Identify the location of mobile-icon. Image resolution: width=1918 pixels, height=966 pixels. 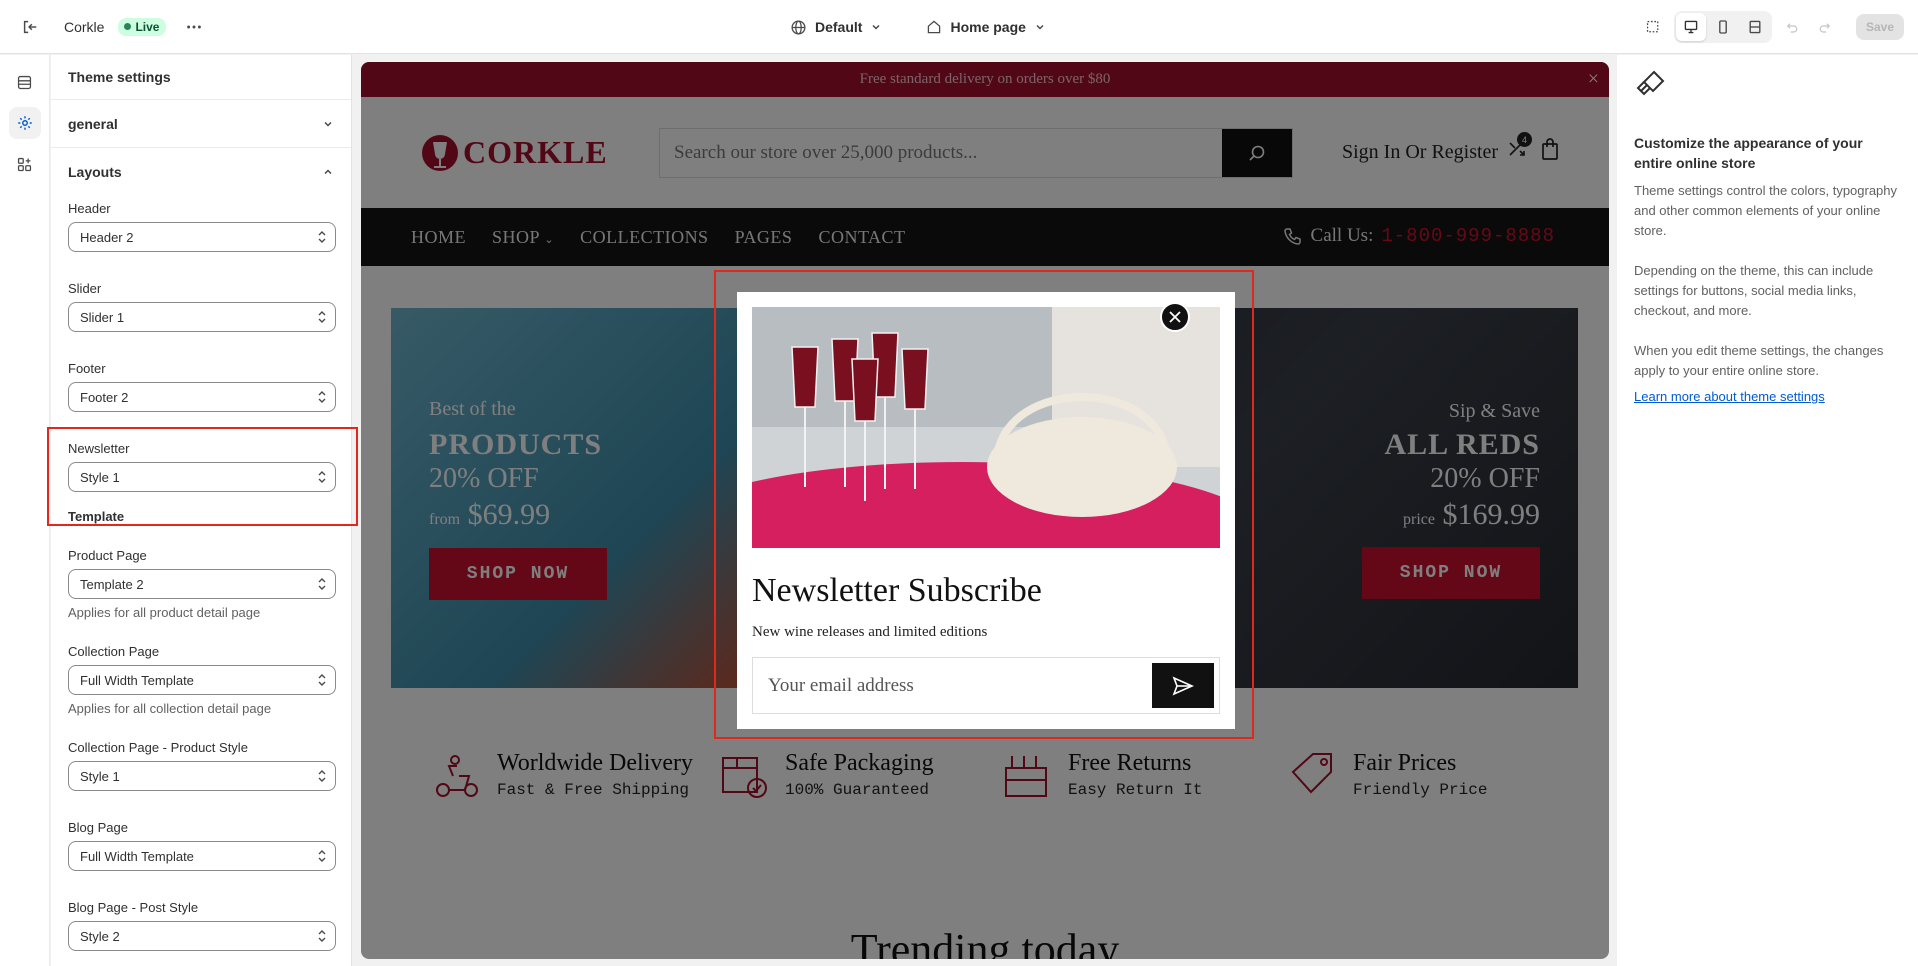
(1723, 27).